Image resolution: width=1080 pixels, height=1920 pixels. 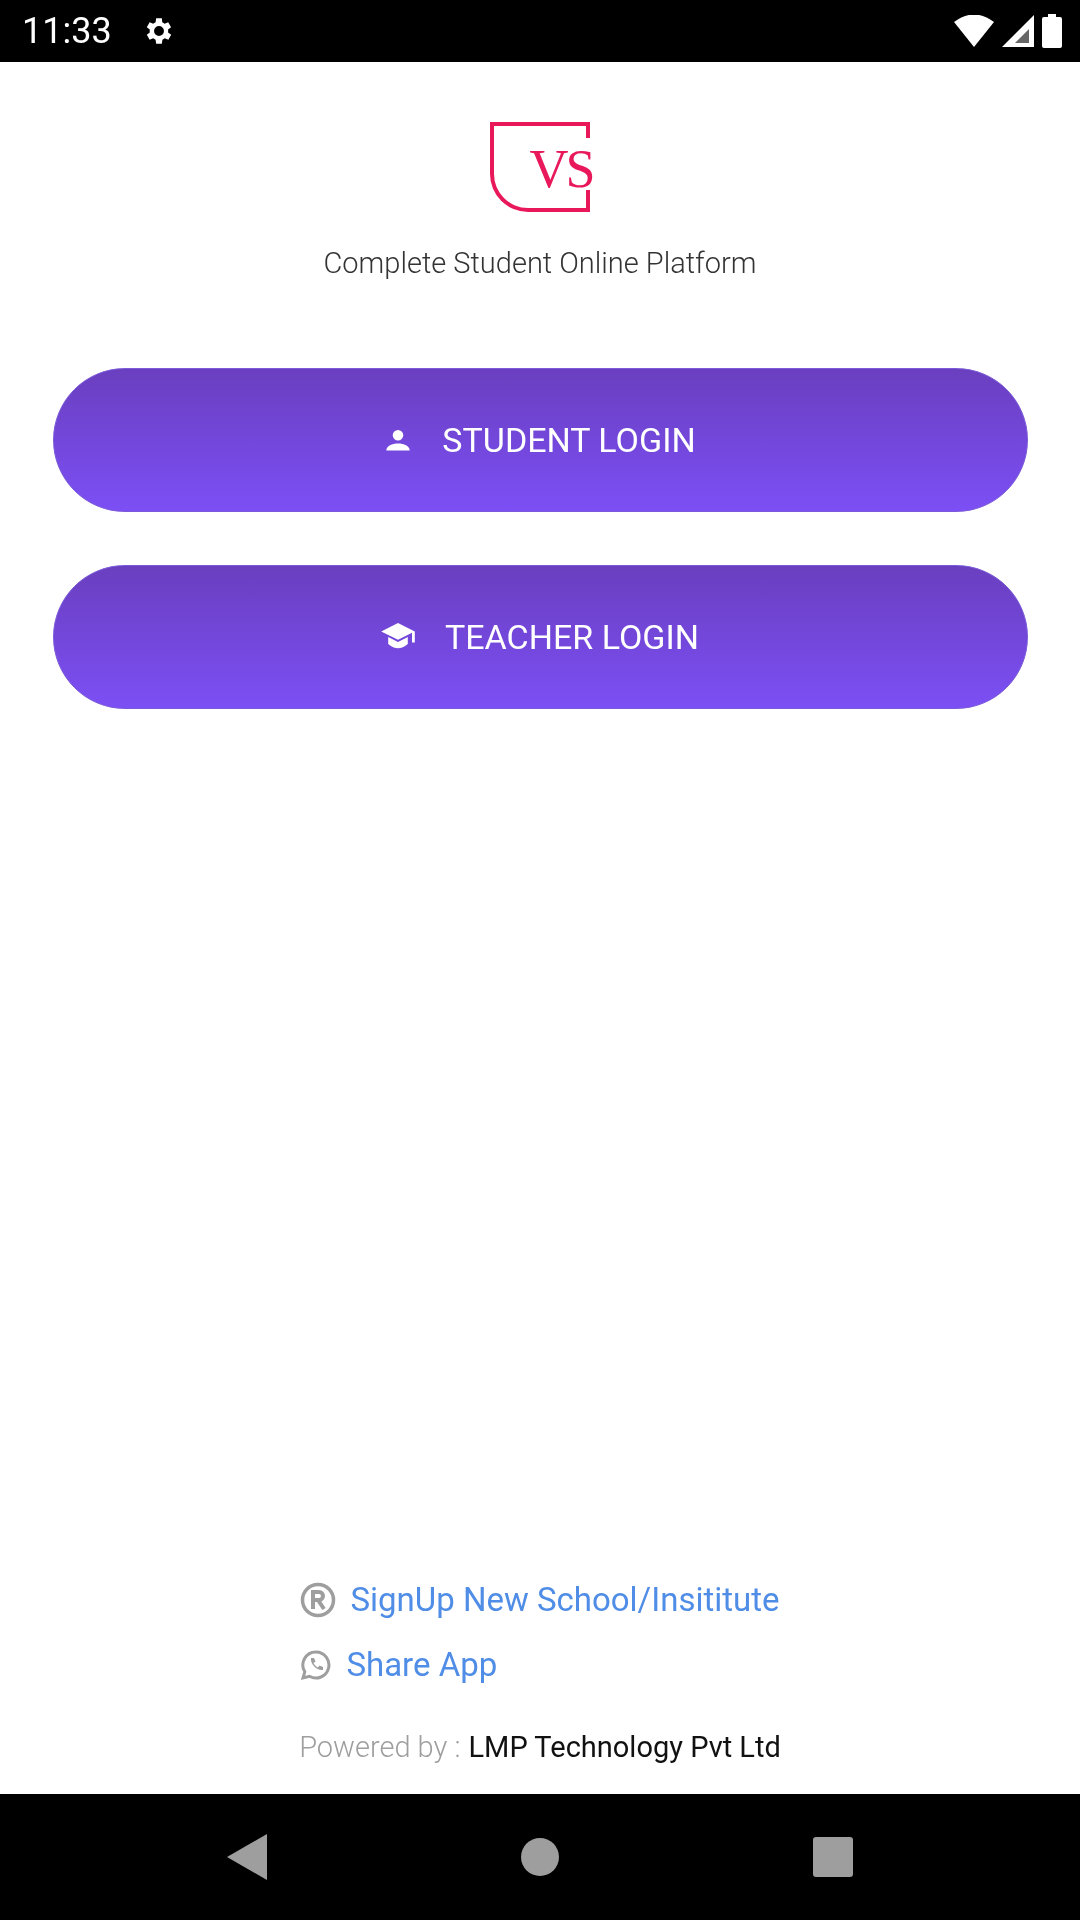 What do you see at coordinates (1052, 31) in the screenshot?
I see `battery-icon` at bounding box center [1052, 31].